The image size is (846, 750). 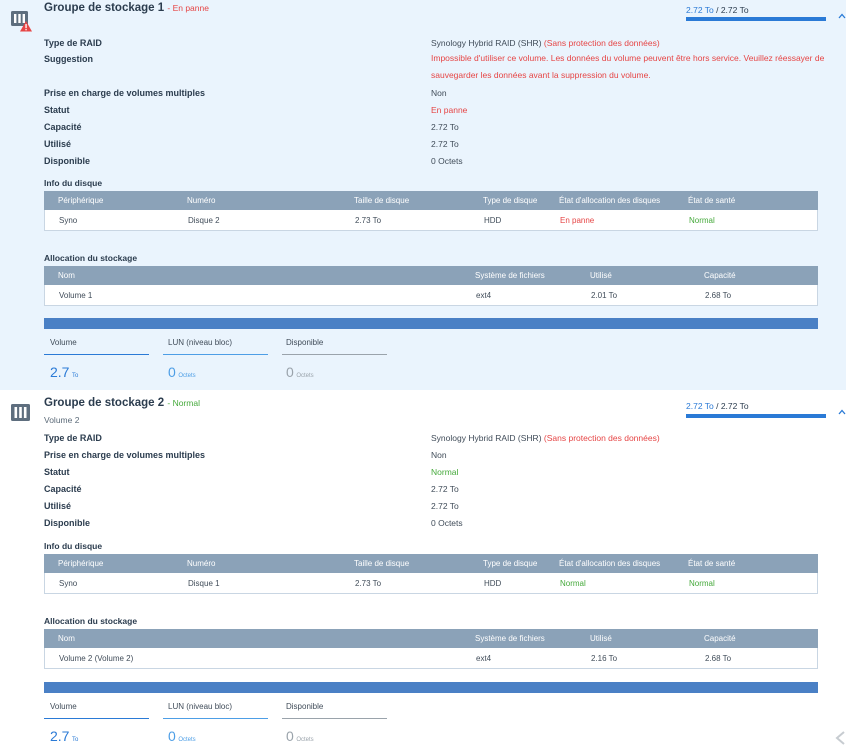 I want to click on capacity-value: 2.72 To, so click(x=445, y=489).